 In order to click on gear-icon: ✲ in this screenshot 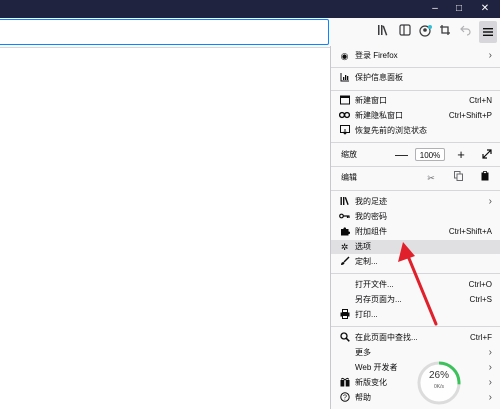, I will do `click(344, 247)`.